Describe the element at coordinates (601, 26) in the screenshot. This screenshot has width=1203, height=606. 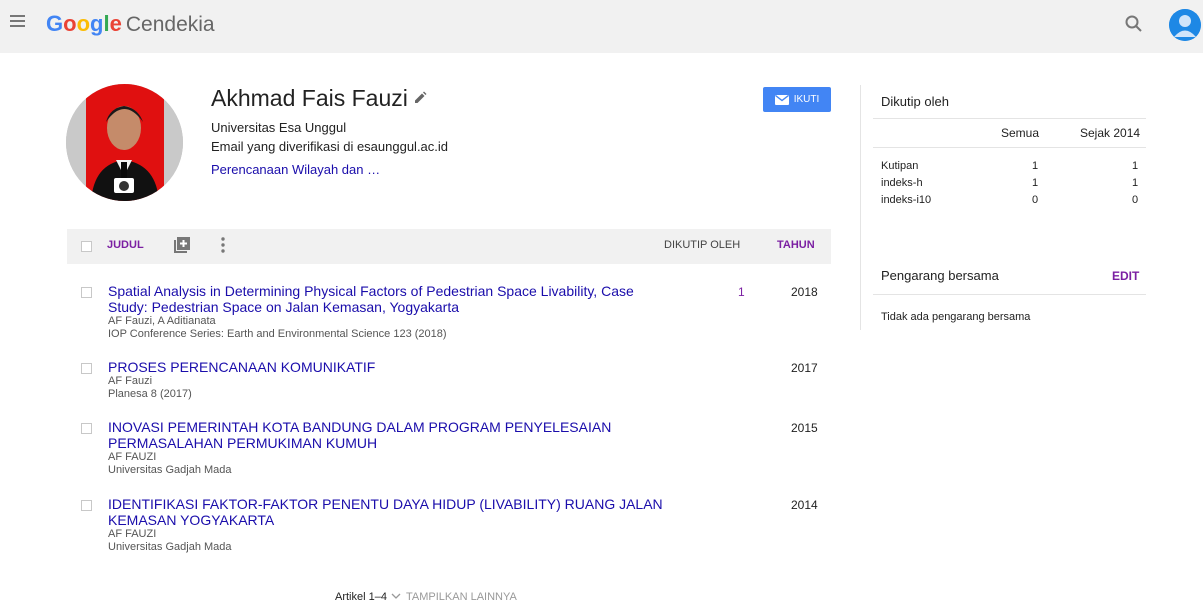
I see `top-app-bar: Google Cendekia` at that location.